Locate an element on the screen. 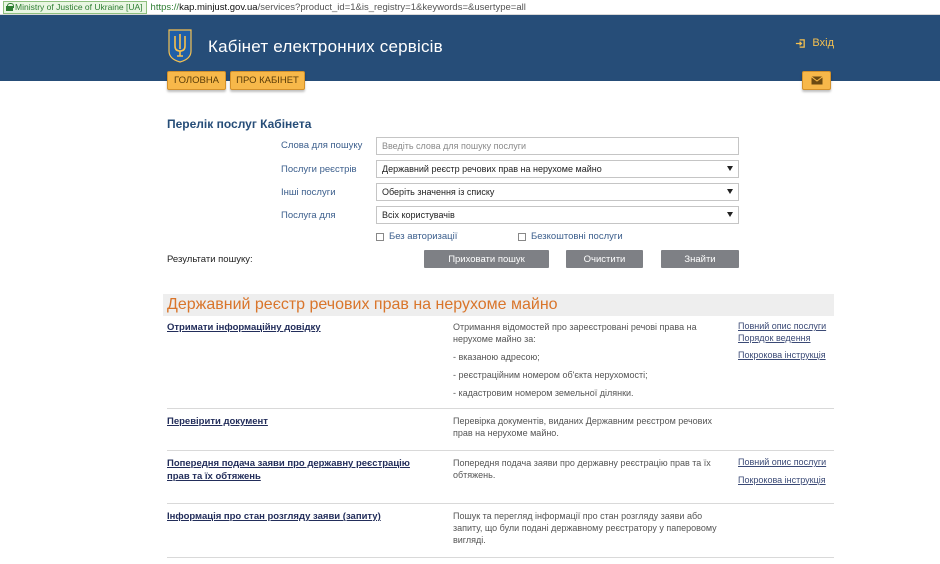 The width and height of the screenshot is (940, 564). find-button: Знайти is located at coordinates (700, 259).